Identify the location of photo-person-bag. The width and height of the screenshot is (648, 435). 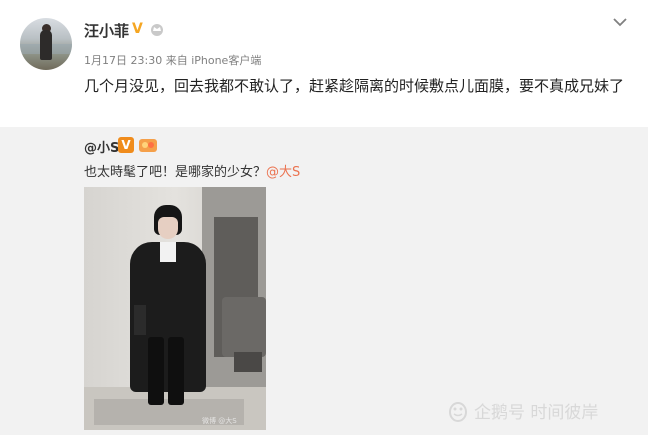
(140, 320).